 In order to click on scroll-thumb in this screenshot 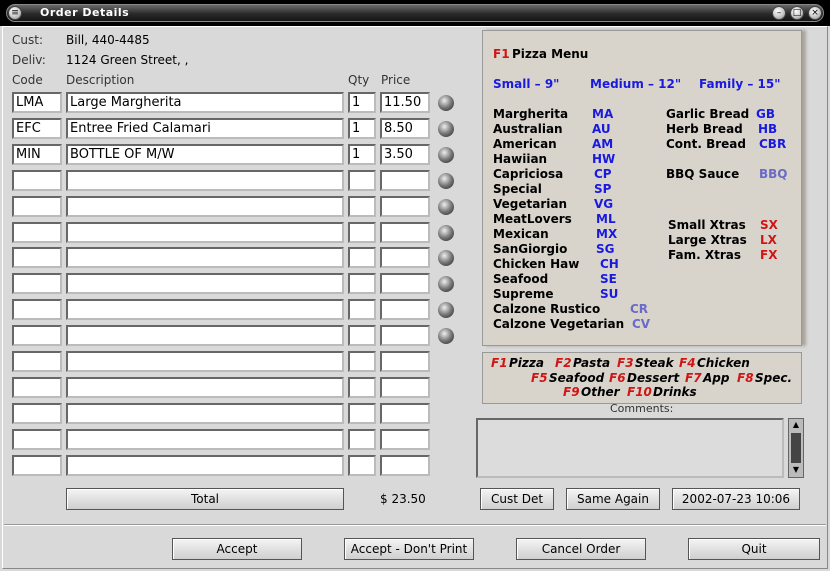, I will do `click(796, 448)`.